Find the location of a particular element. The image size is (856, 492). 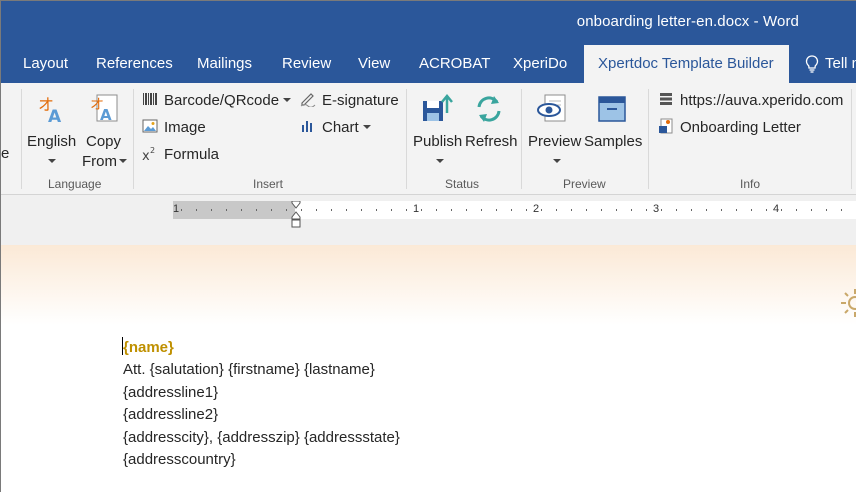

group-label-status: Status is located at coordinates (462, 184).